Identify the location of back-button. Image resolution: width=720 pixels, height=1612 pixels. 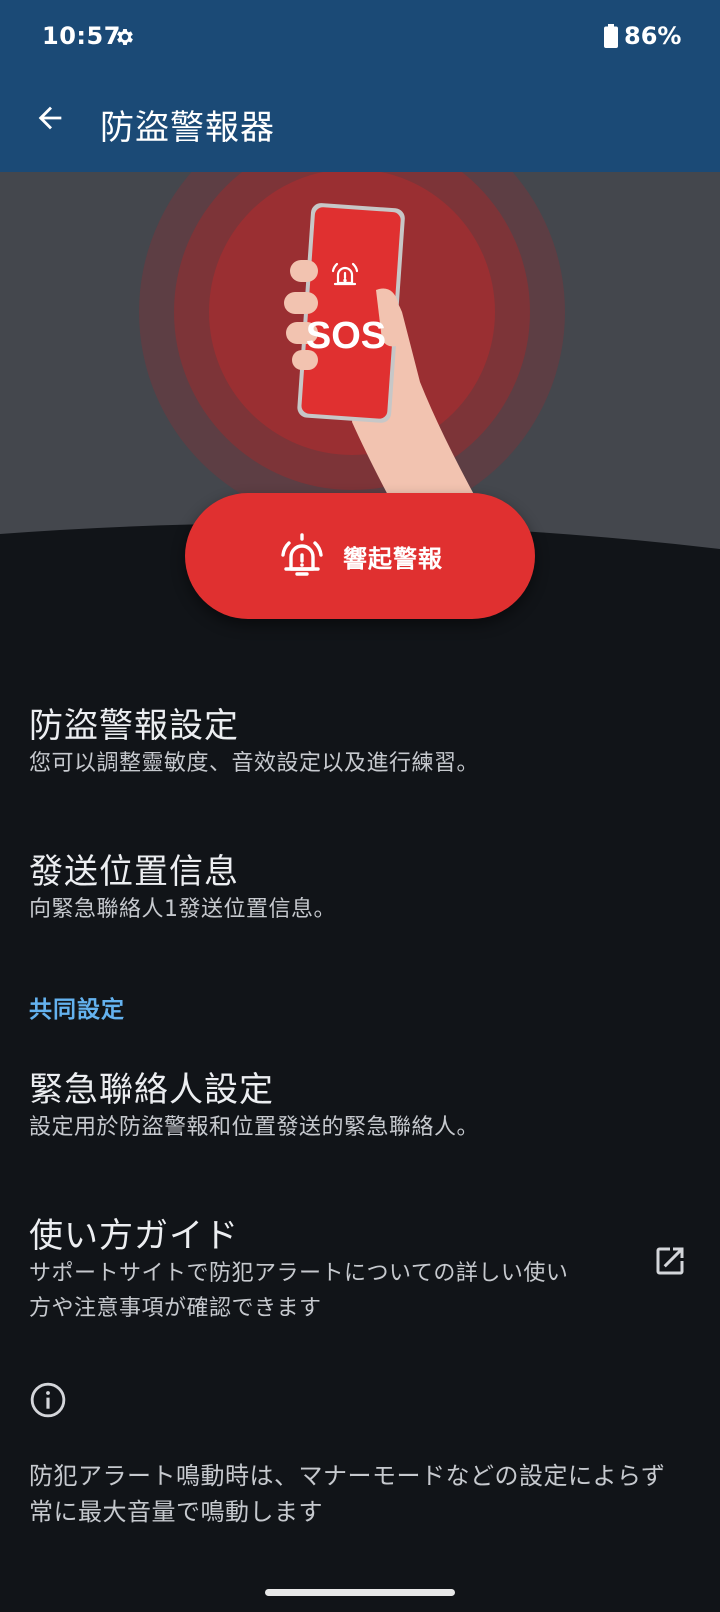
(50, 118).